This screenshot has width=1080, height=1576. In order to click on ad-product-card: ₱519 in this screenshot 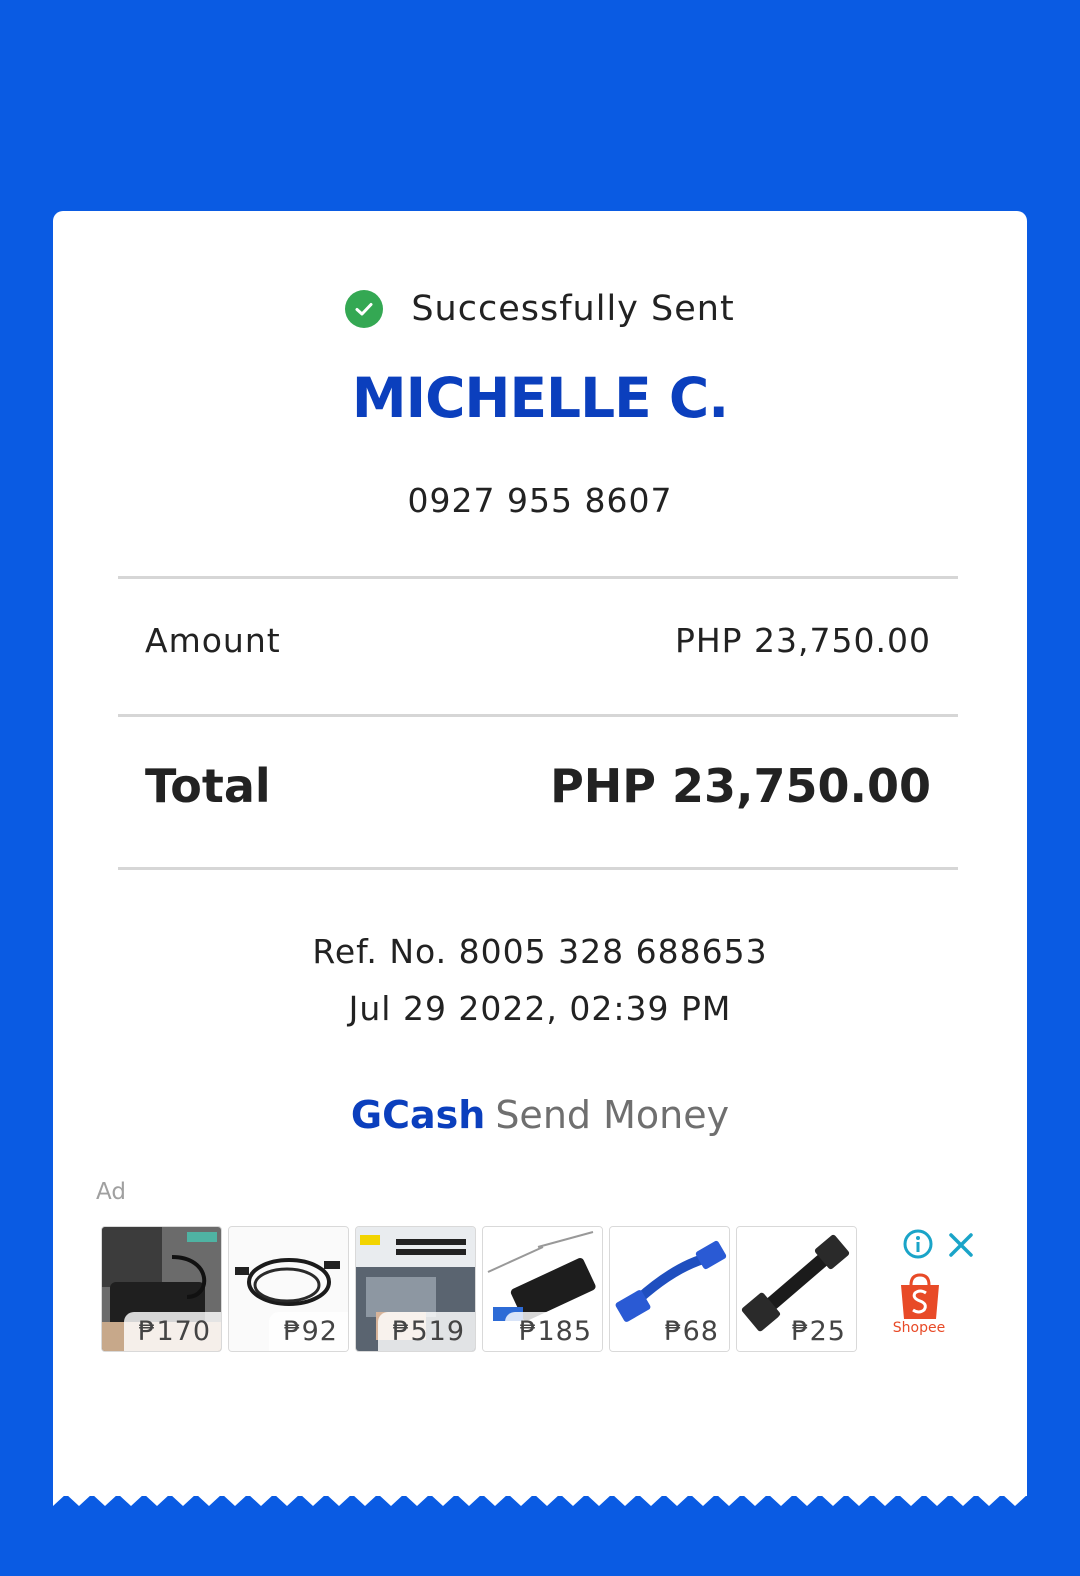, I will do `click(415, 1289)`.